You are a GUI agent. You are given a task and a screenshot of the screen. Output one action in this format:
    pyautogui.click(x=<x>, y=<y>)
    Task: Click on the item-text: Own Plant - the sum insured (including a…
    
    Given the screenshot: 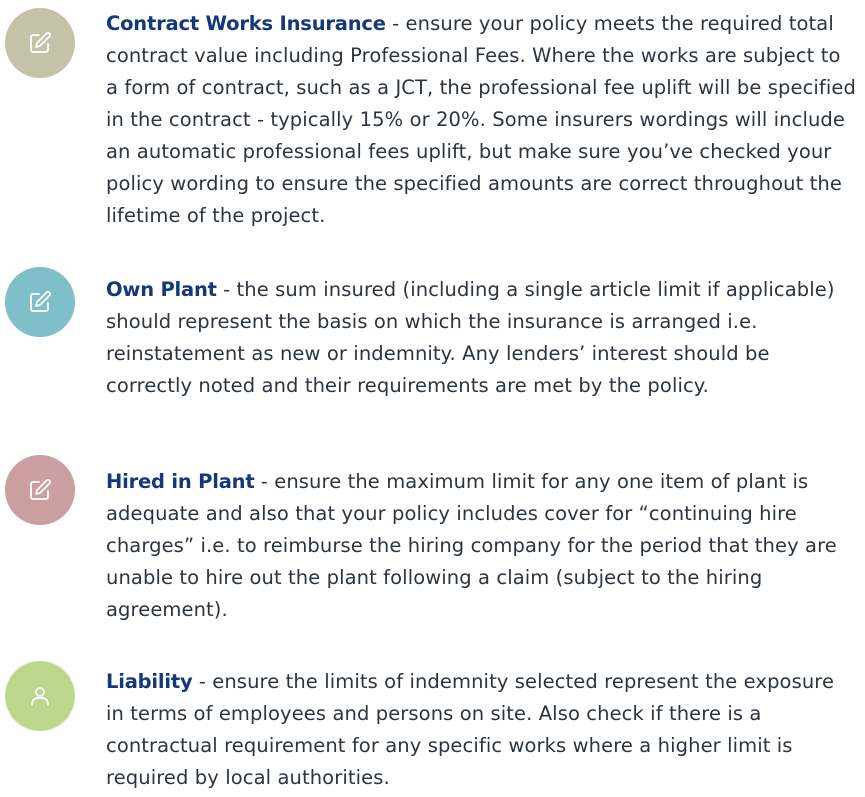 What is the action you would take?
    pyautogui.click(x=481, y=338)
    